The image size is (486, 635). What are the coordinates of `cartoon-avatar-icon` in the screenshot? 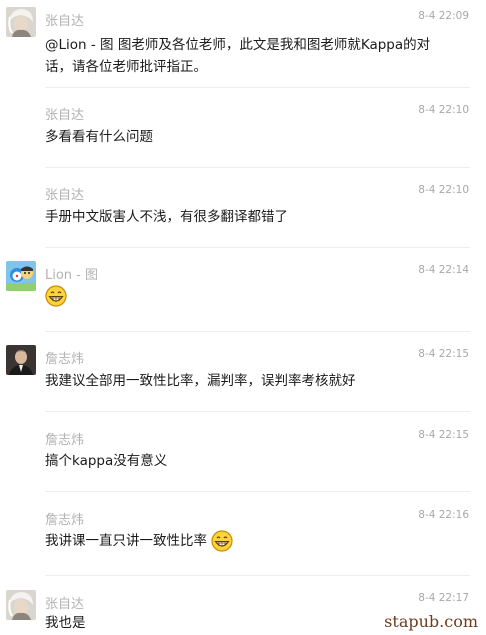 It's located at (21, 276).